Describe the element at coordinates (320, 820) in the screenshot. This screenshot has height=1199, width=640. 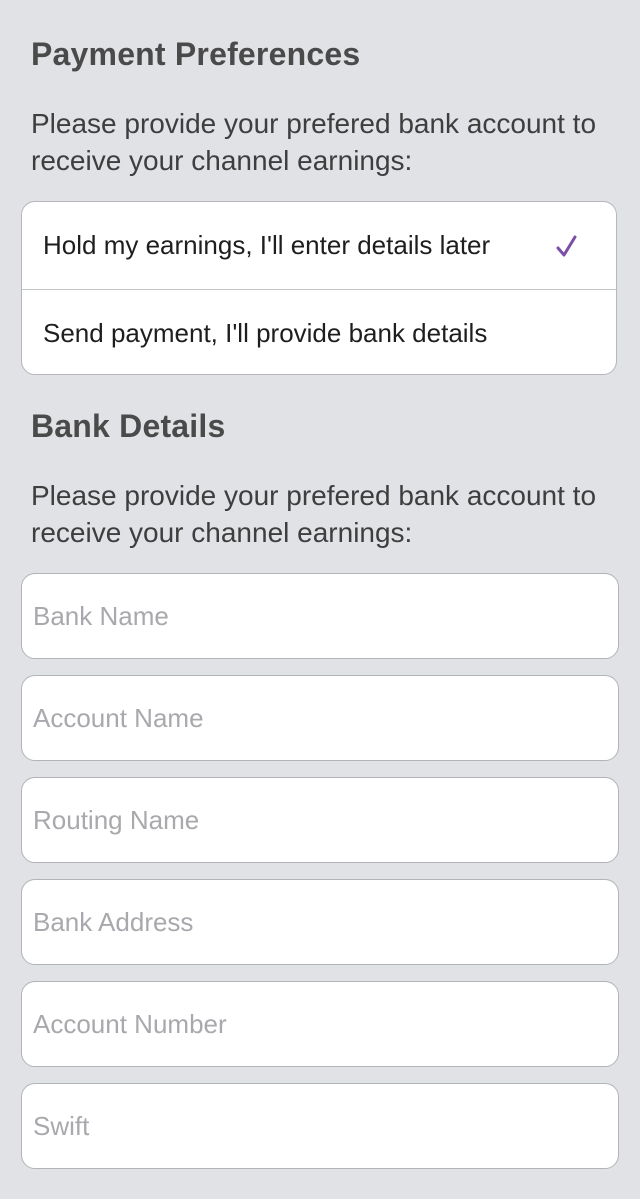
I see `routing-name-input` at that location.